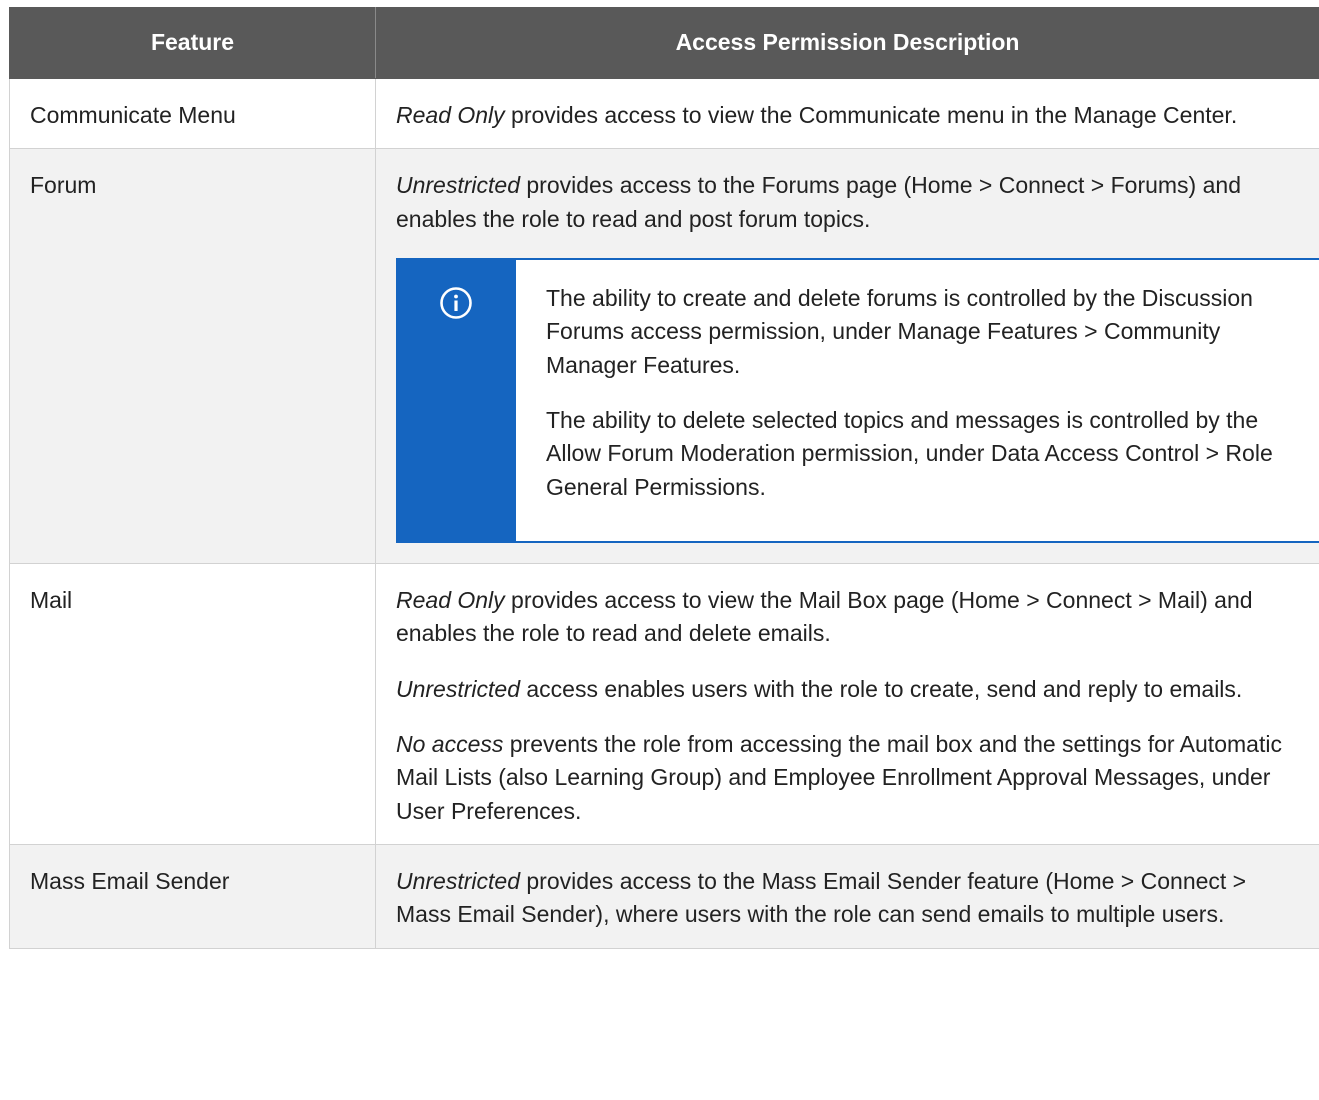  I want to click on feature-cell: Mass Email Sender, so click(192, 896).